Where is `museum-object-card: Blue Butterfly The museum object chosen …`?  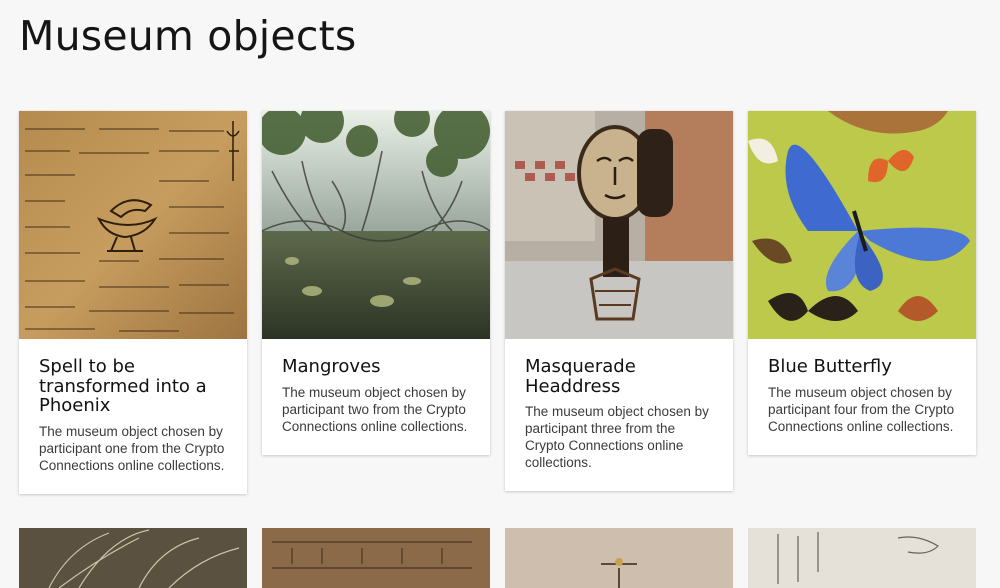
museum-object-card: Blue Butterfly The museum object chosen … is located at coordinates (862, 283).